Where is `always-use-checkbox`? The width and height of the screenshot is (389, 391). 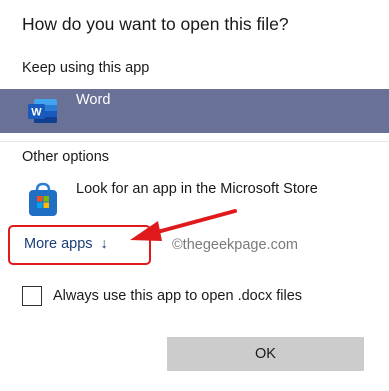
always-use-checkbox is located at coordinates (32, 296).